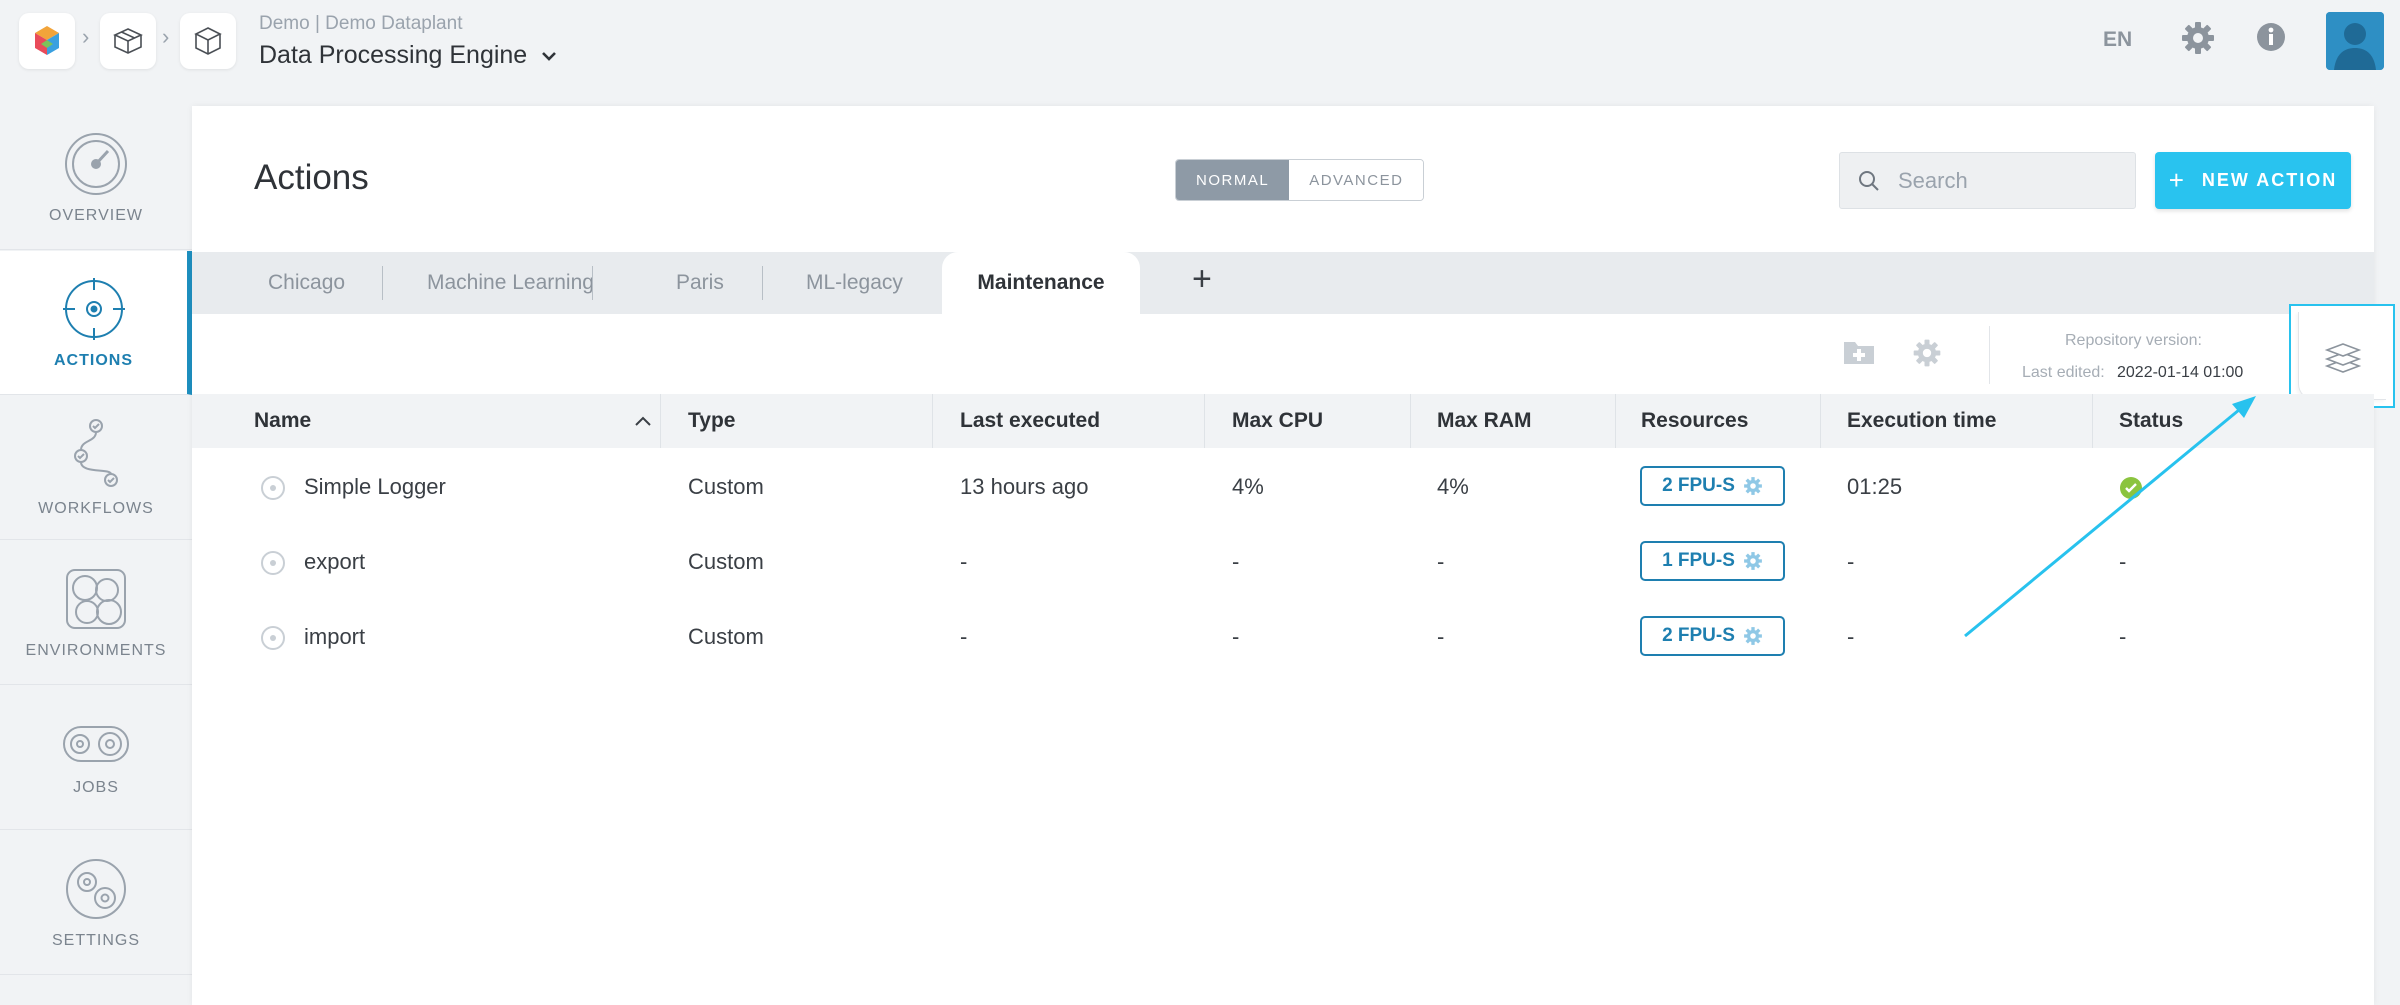  Describe the element at coordinates (334, 561) in the screenshot. I see `row-name: export` at that location.